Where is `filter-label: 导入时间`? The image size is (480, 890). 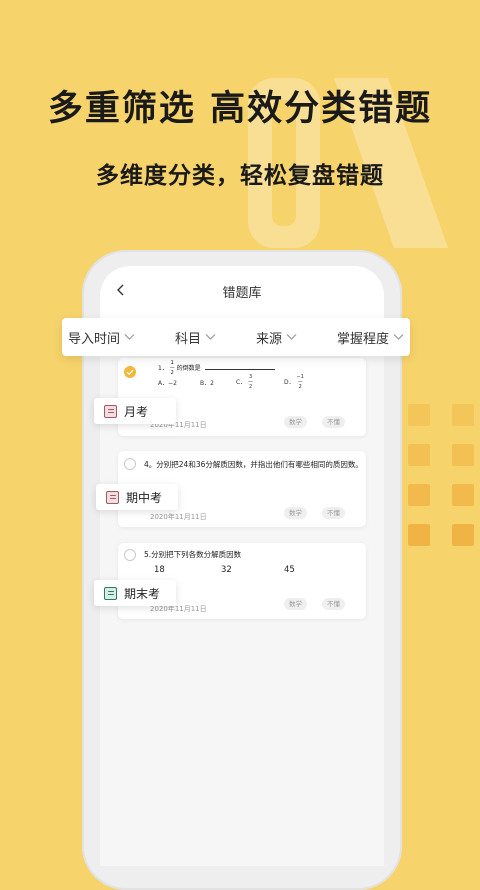 filter-label: 导入时间 is located at coordinates (94, 339).